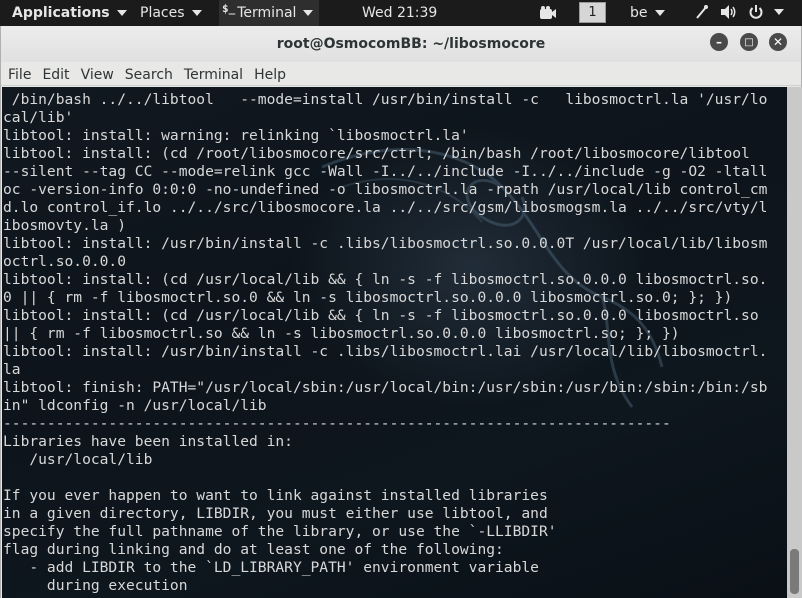  What do you see at coordinates (401, 74) in the screenshot?
I see `menu-bar: File Edit View Search Terminal Help` at bounding box center [401, 74].